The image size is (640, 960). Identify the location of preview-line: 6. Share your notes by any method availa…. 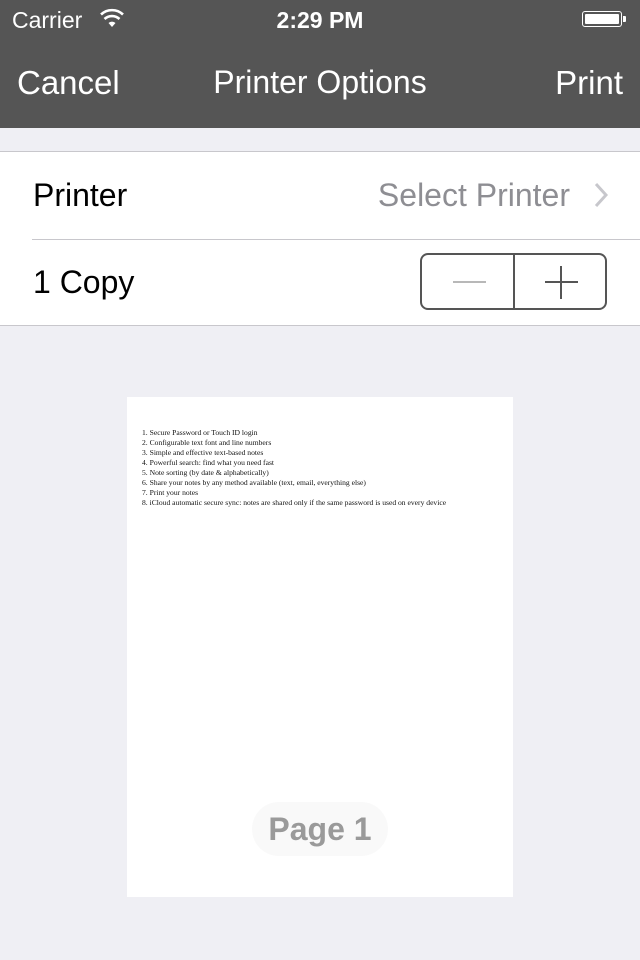
(254, 482).